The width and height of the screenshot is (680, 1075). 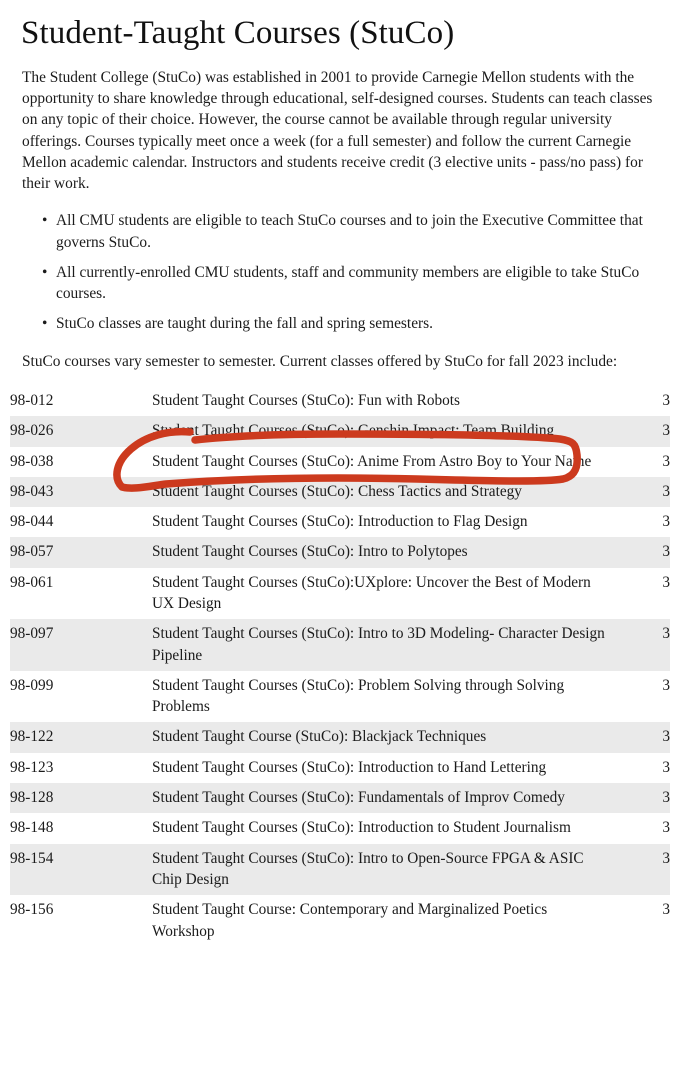 I want to click on course-number: 98-061, so click(x=32, y=582).